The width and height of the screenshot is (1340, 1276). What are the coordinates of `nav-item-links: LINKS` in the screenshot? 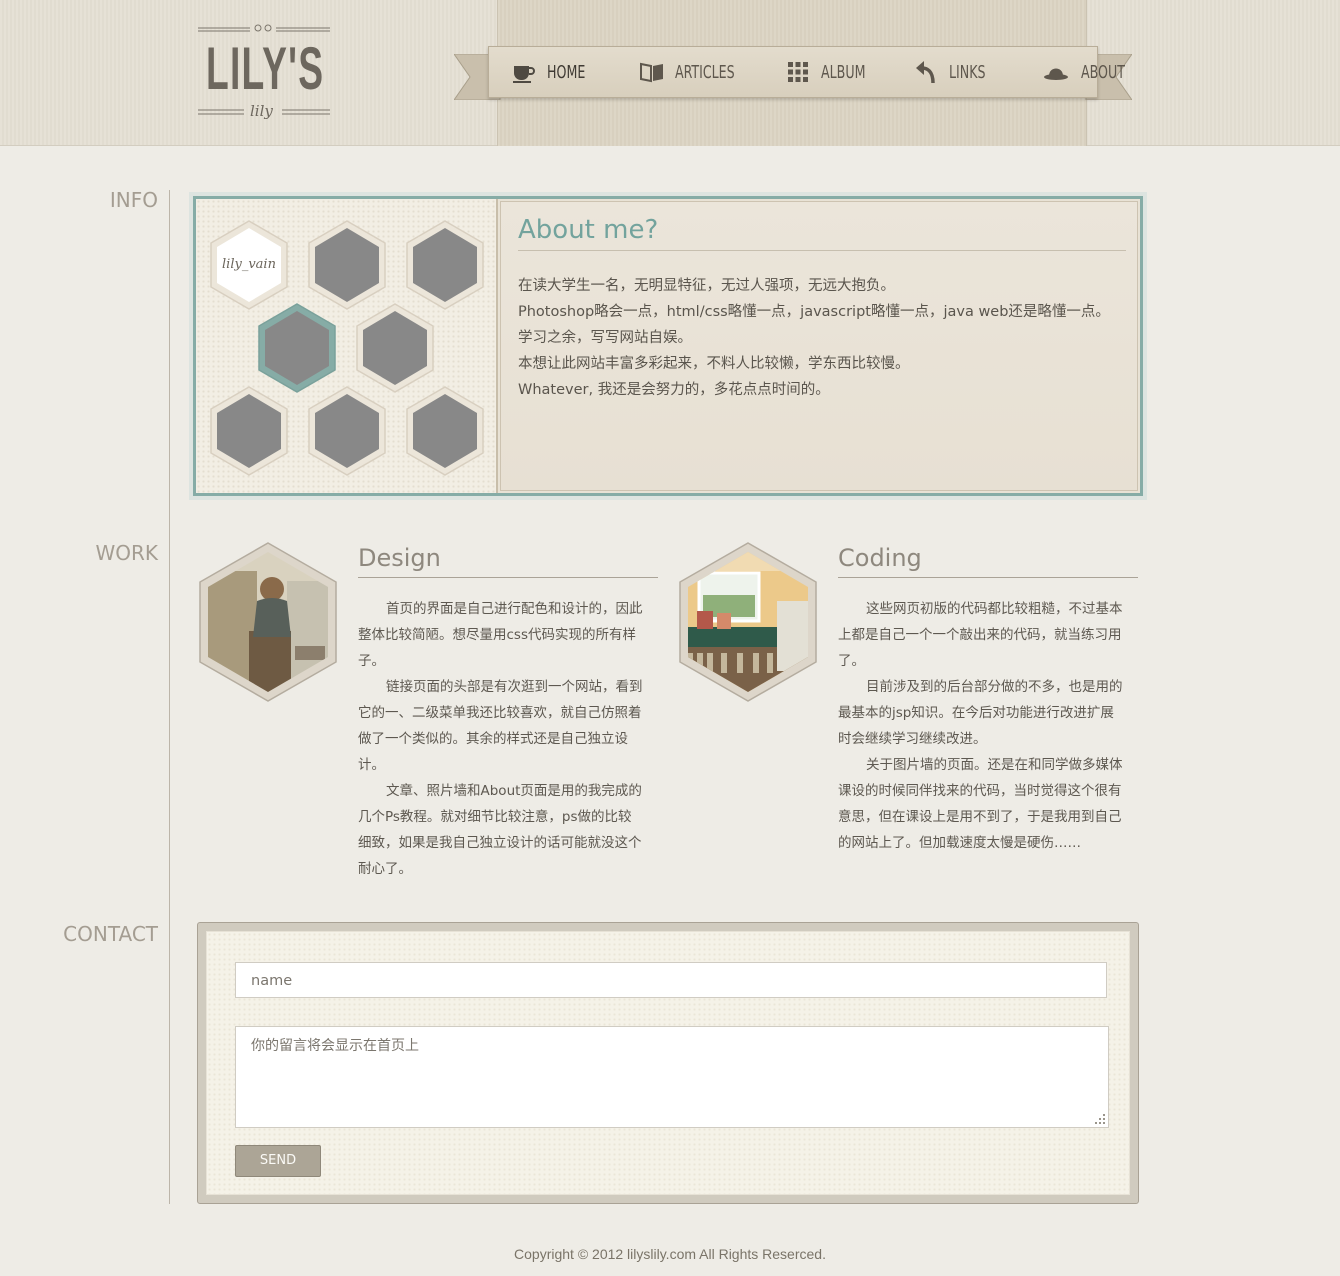 It's located at (966, 72).